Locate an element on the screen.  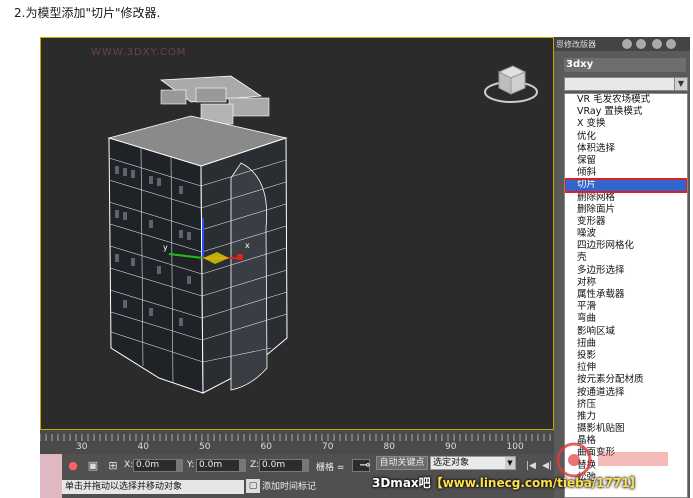
watermark-site-name: 3Dmax吧 is located at coordinates (401, 483).